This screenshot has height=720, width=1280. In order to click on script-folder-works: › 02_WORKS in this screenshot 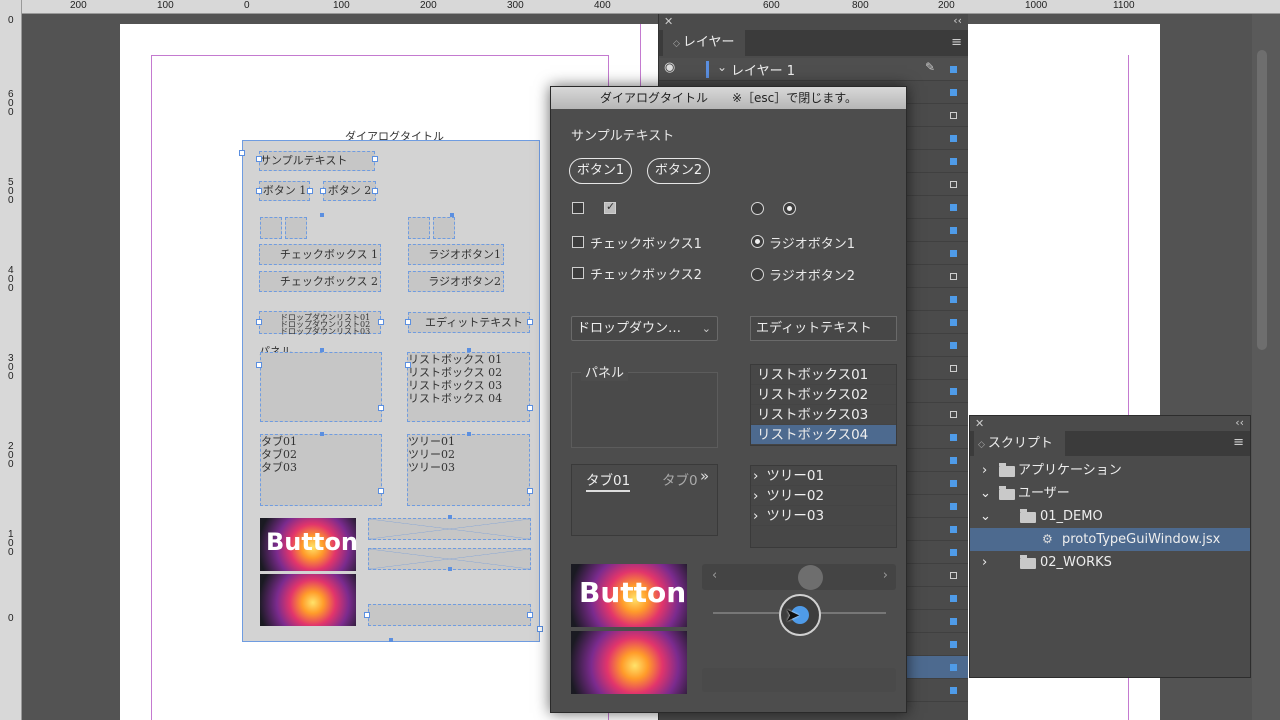, I will do `click(1110, 562)`.